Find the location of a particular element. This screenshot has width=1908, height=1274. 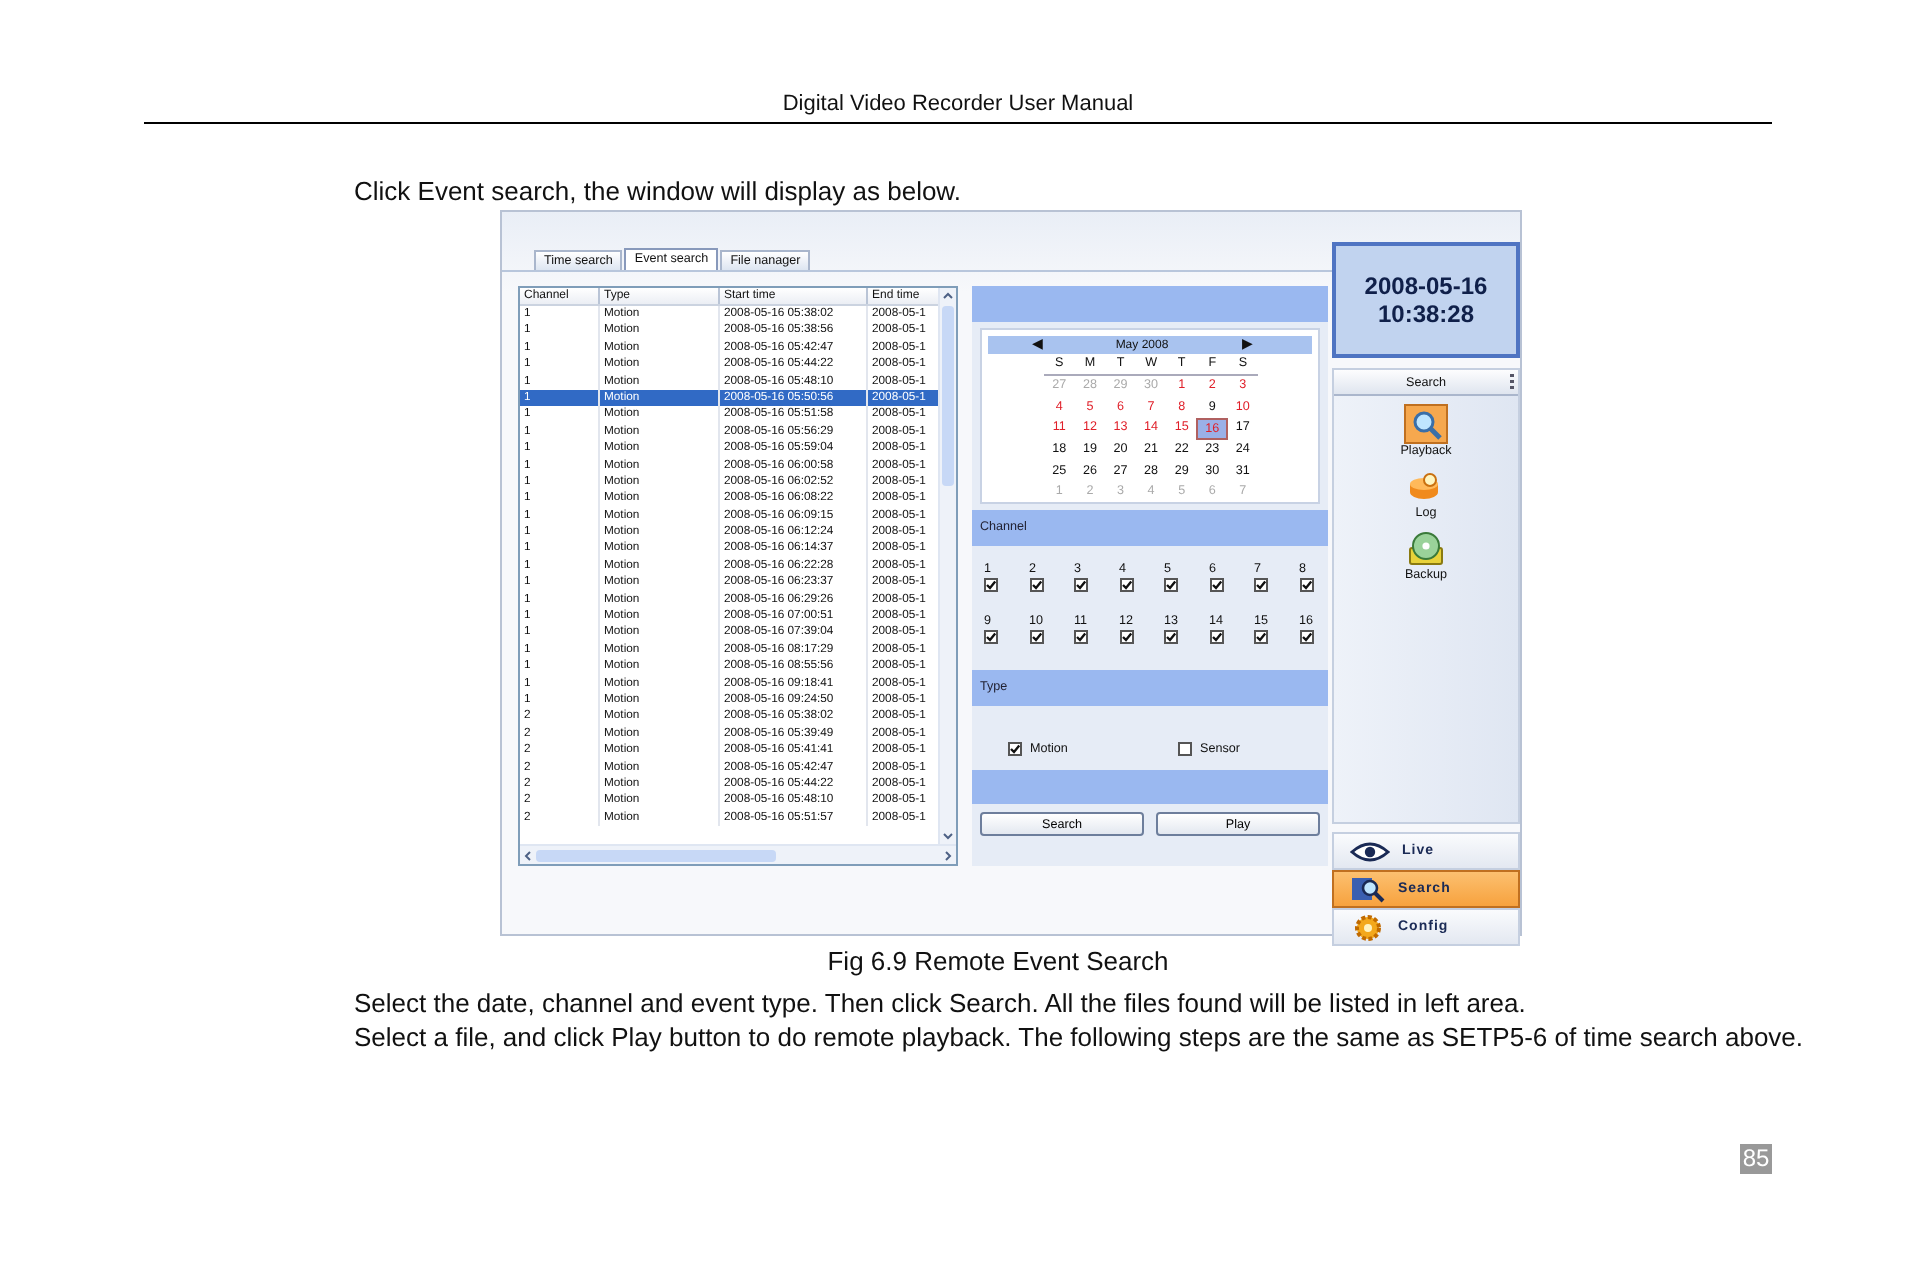

gear-icon is located at coordinates (1368, 927).